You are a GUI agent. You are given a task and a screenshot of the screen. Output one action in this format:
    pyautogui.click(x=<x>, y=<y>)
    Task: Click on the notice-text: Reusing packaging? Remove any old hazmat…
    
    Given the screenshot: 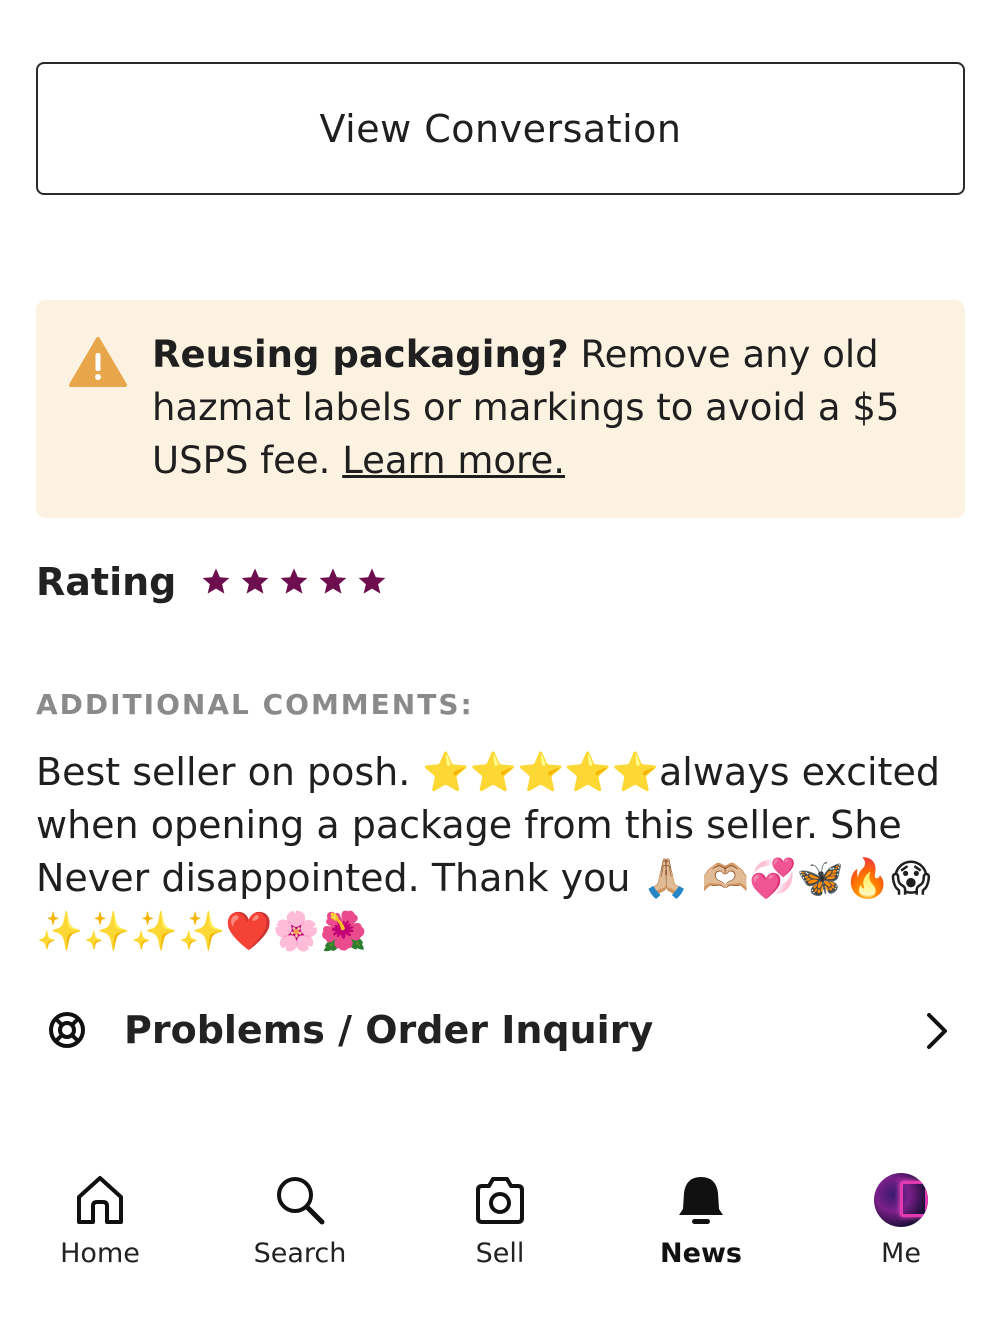 What is the action you would take?
    pyautogui.click(x=547, y=407)
    